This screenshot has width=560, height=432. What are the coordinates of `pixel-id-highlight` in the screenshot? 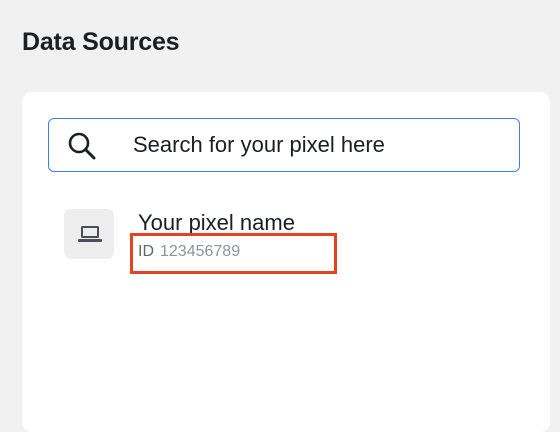 It's located at (233, 253).